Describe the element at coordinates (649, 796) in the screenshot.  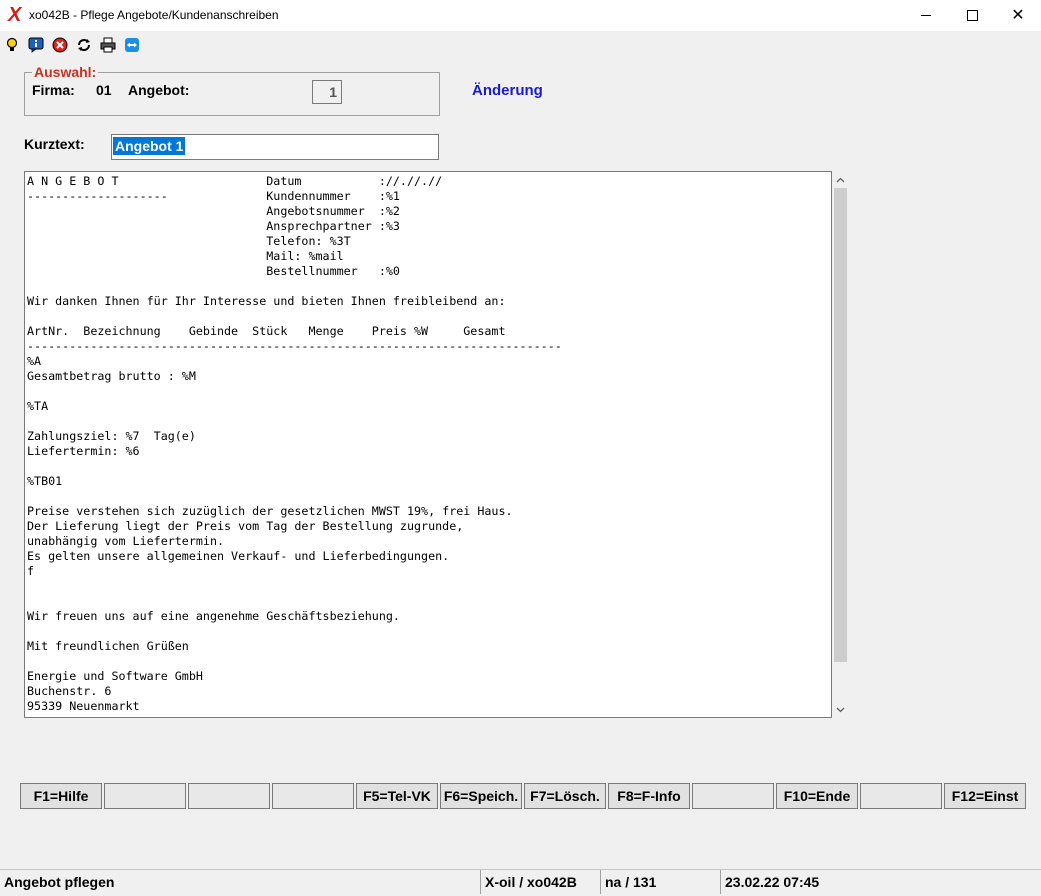
I see `f8-info-button: F8=F-Info` at that location.